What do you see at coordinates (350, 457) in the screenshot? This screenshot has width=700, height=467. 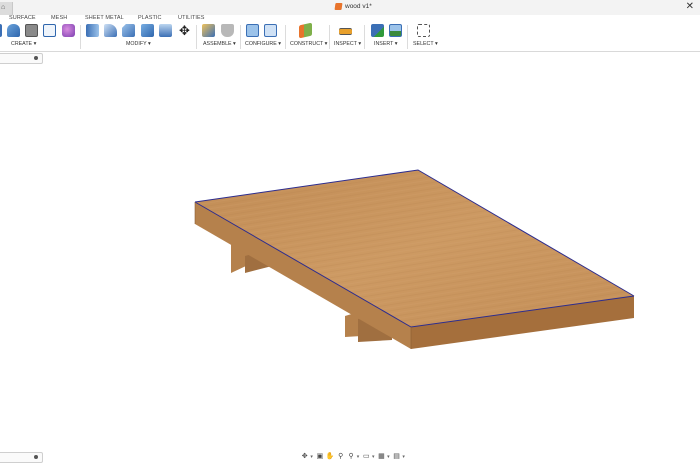 I see `fit-icon: ⚲` at bounding box center [350, 457].